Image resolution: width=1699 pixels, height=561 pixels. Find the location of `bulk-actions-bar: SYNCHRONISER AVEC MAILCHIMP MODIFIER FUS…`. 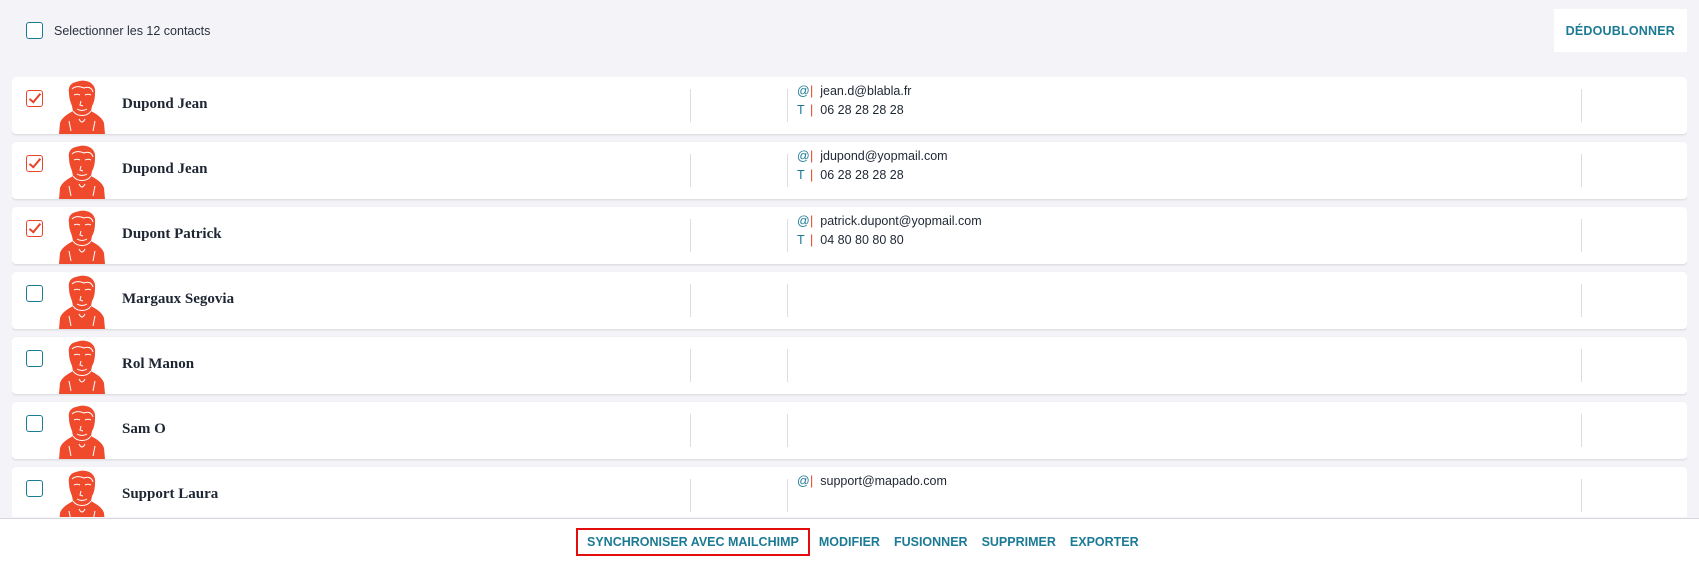

bulk-actions-bar: SYNCHRONISER AVEC MAILCHIMP MODIFIER FUS… is located at coordinates (849, 539).